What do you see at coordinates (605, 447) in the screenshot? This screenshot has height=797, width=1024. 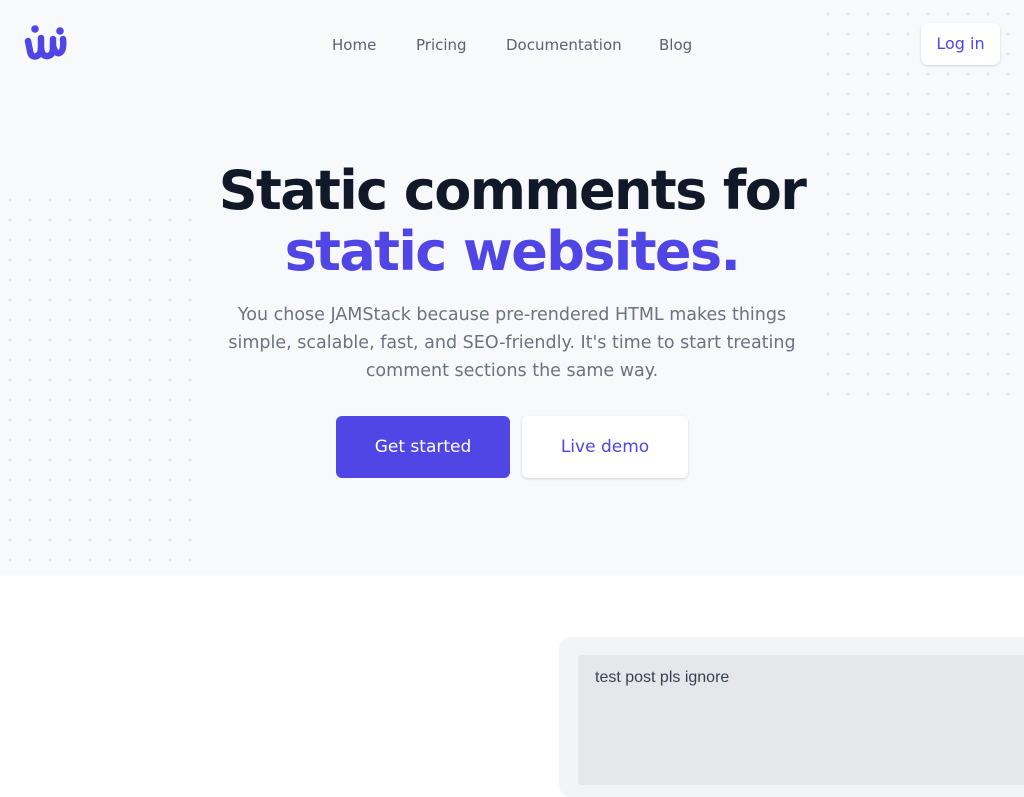 I see `live-demo-button: Live demo` at bounding box center [605, 447].